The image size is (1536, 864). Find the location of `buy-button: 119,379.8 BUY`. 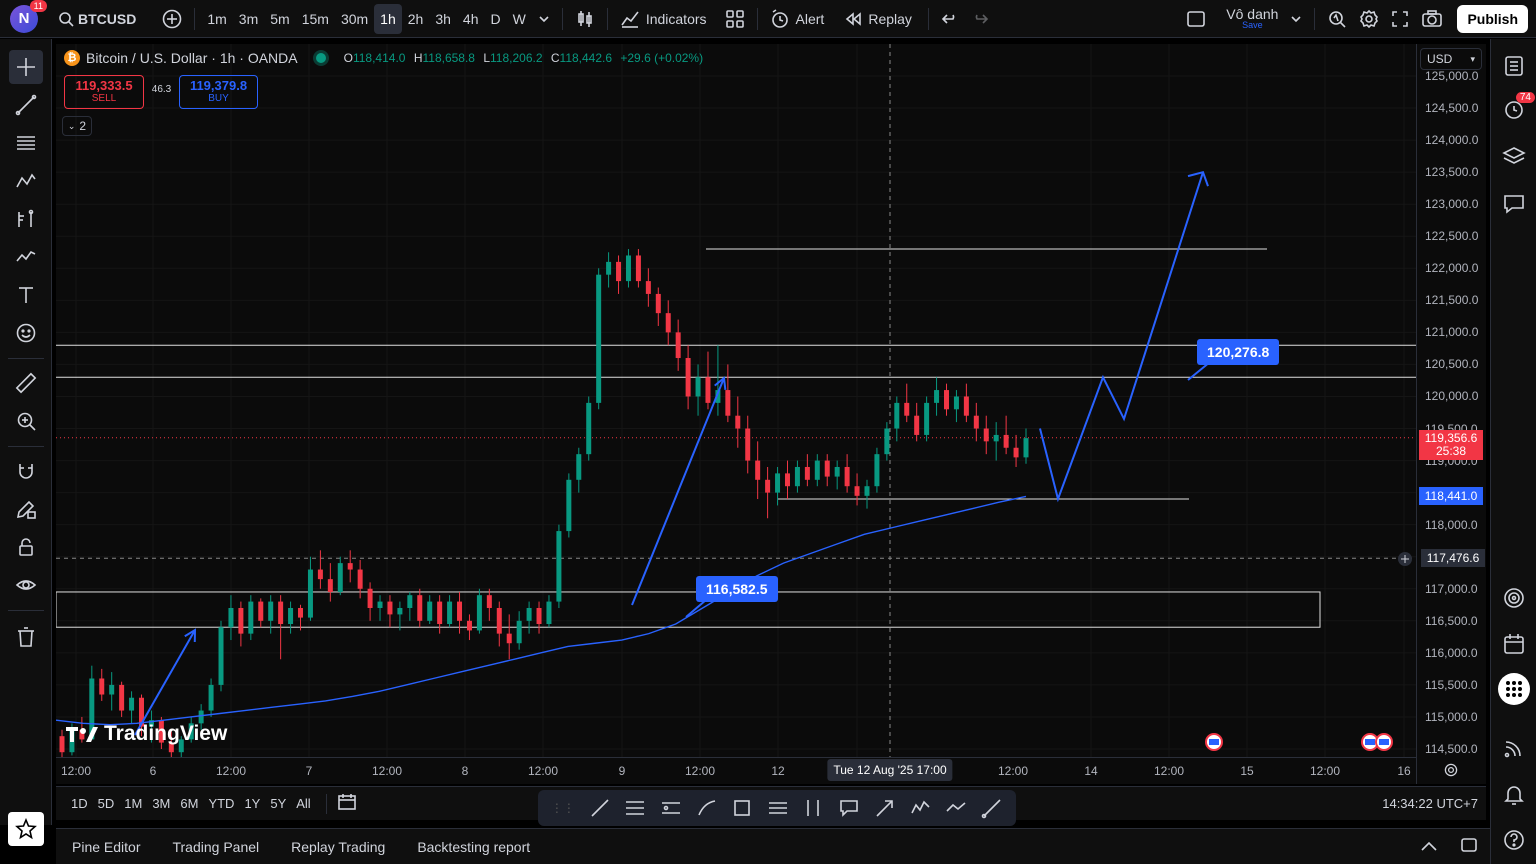

buy-button: 119,379.8 BUY is located at coordinates (218, 92).